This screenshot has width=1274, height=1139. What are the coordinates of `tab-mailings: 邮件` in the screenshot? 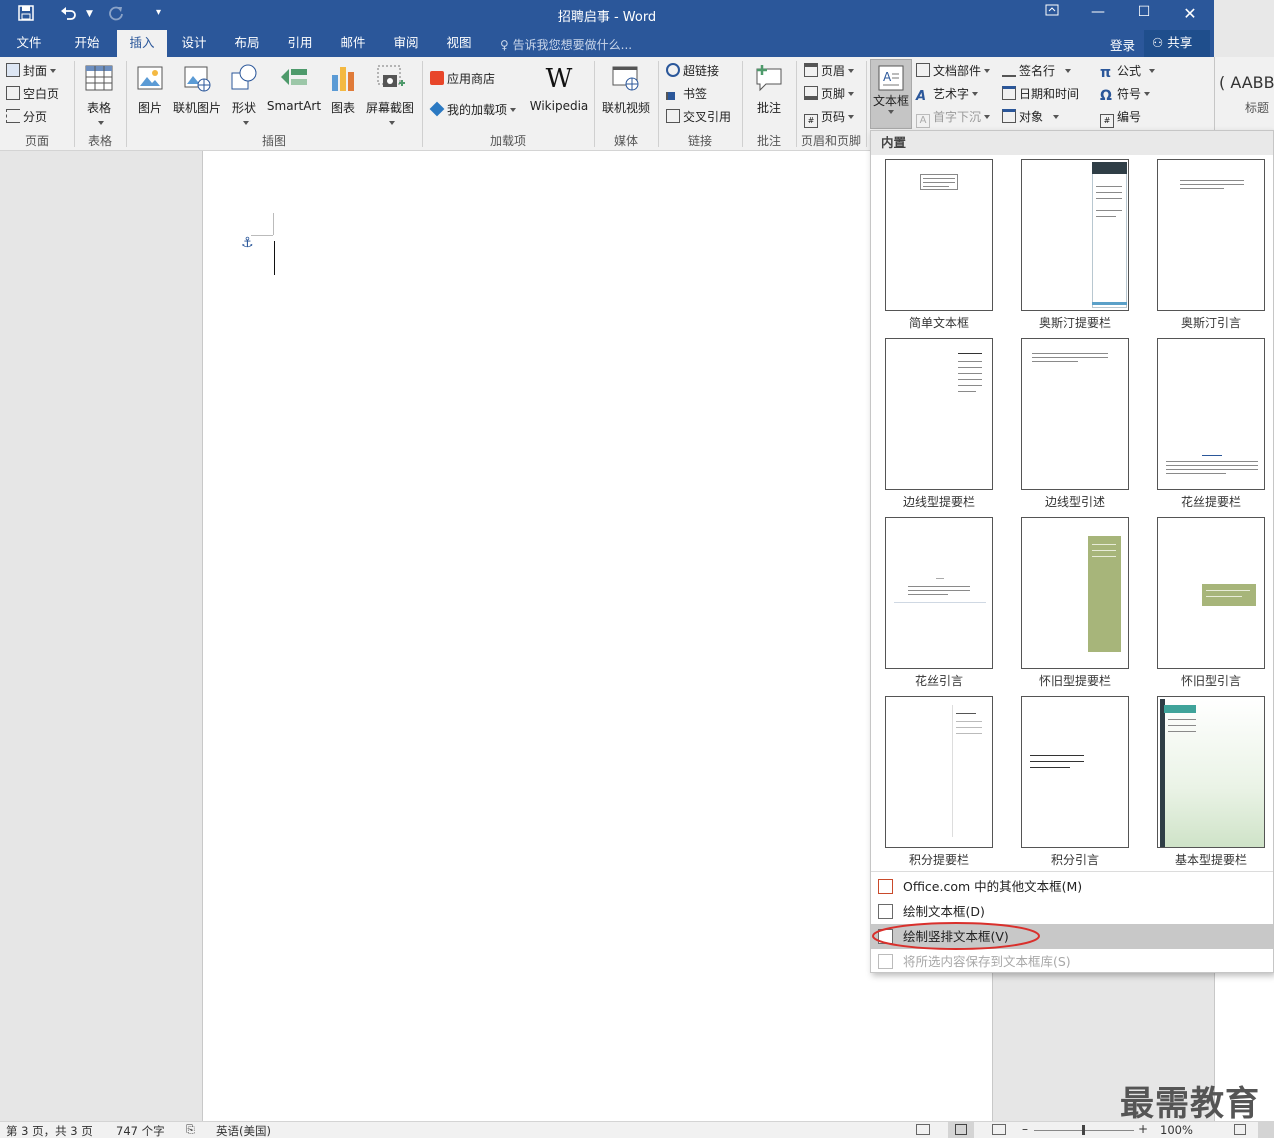 It's located at (353, 43).